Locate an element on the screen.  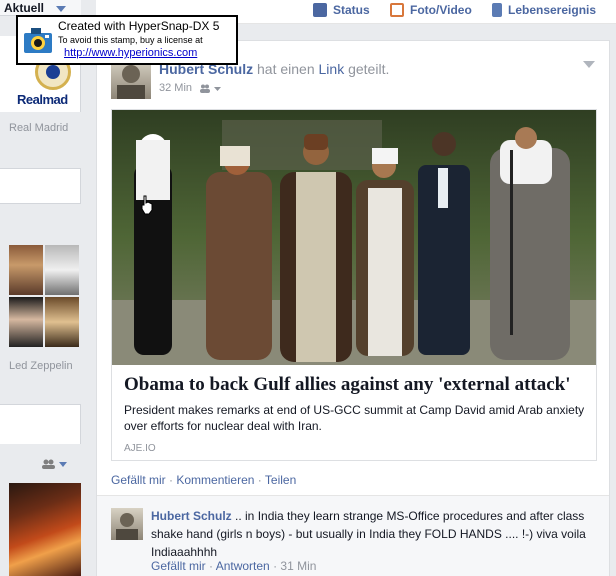
author-photo is located at coordinates (131, 82).